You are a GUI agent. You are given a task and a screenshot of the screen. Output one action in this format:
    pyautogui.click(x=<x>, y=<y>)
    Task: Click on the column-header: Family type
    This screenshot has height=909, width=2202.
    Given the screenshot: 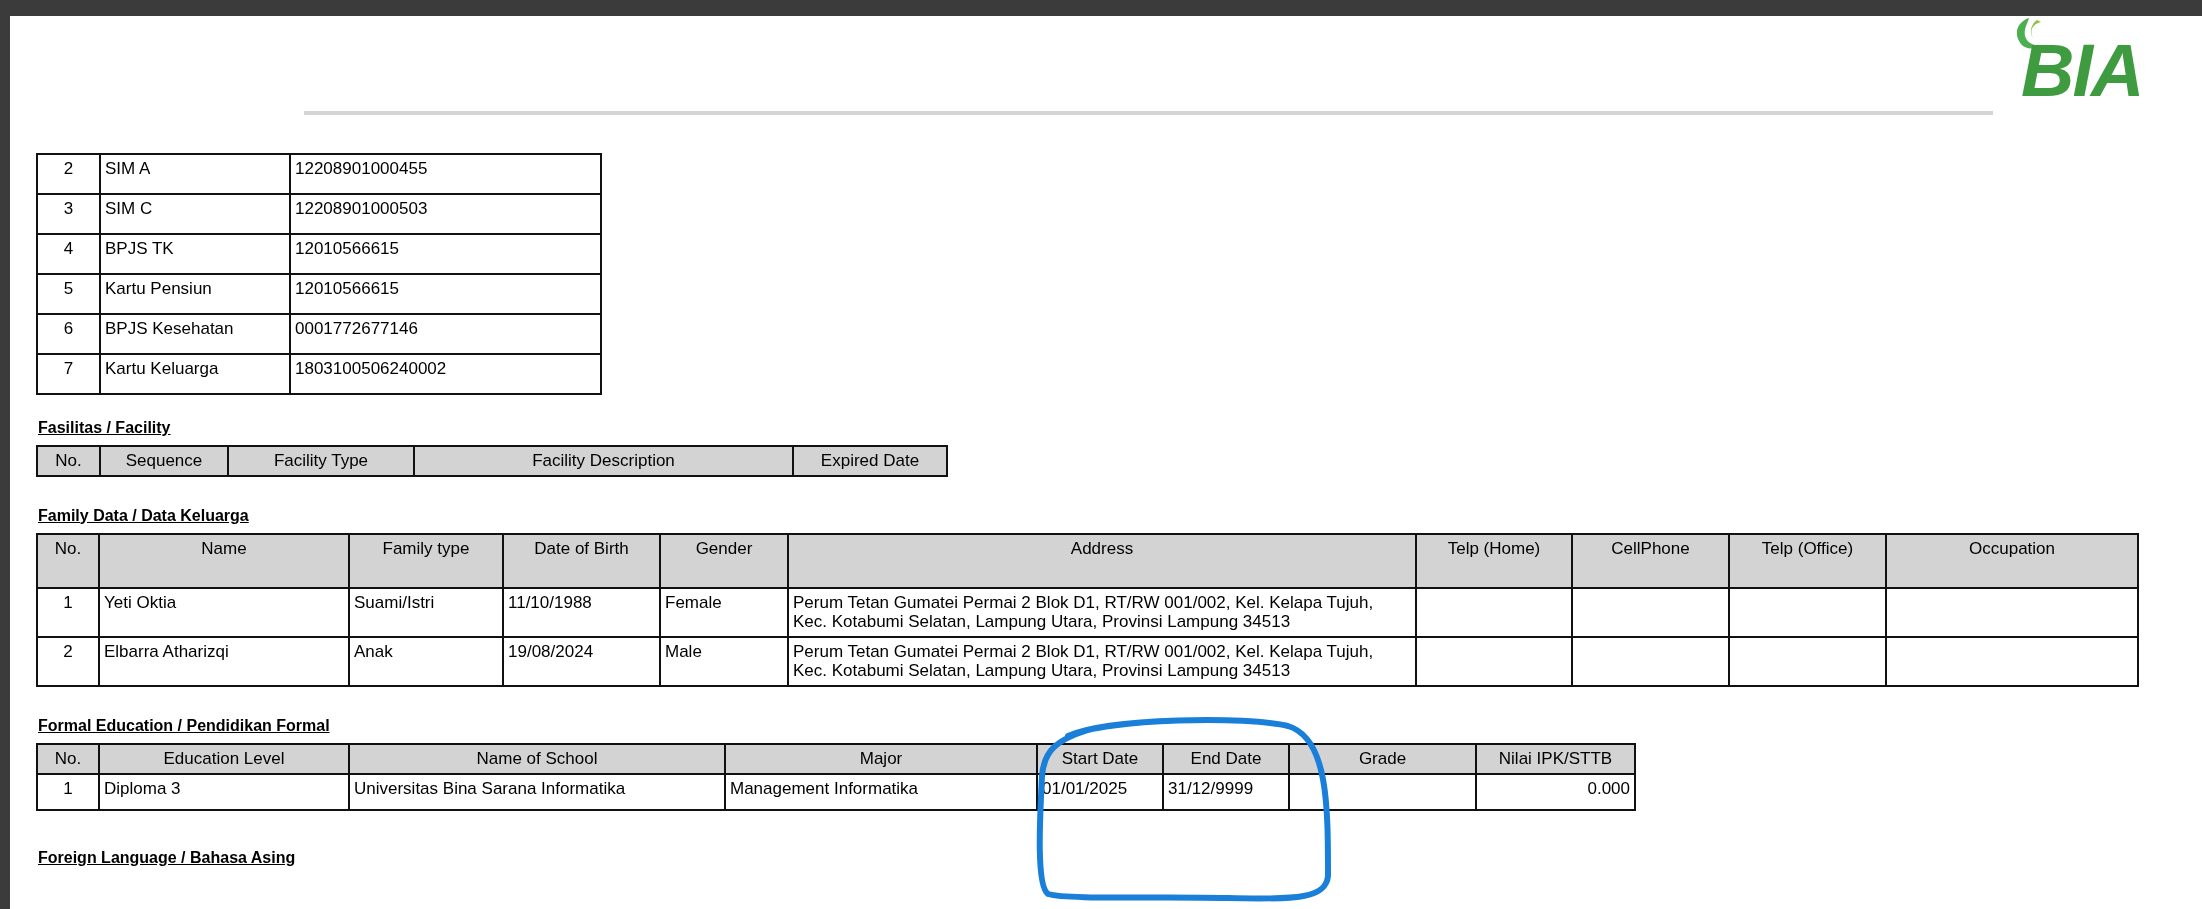 What is the action you would take?
    pyautogui.click(x=426, y=560)
    